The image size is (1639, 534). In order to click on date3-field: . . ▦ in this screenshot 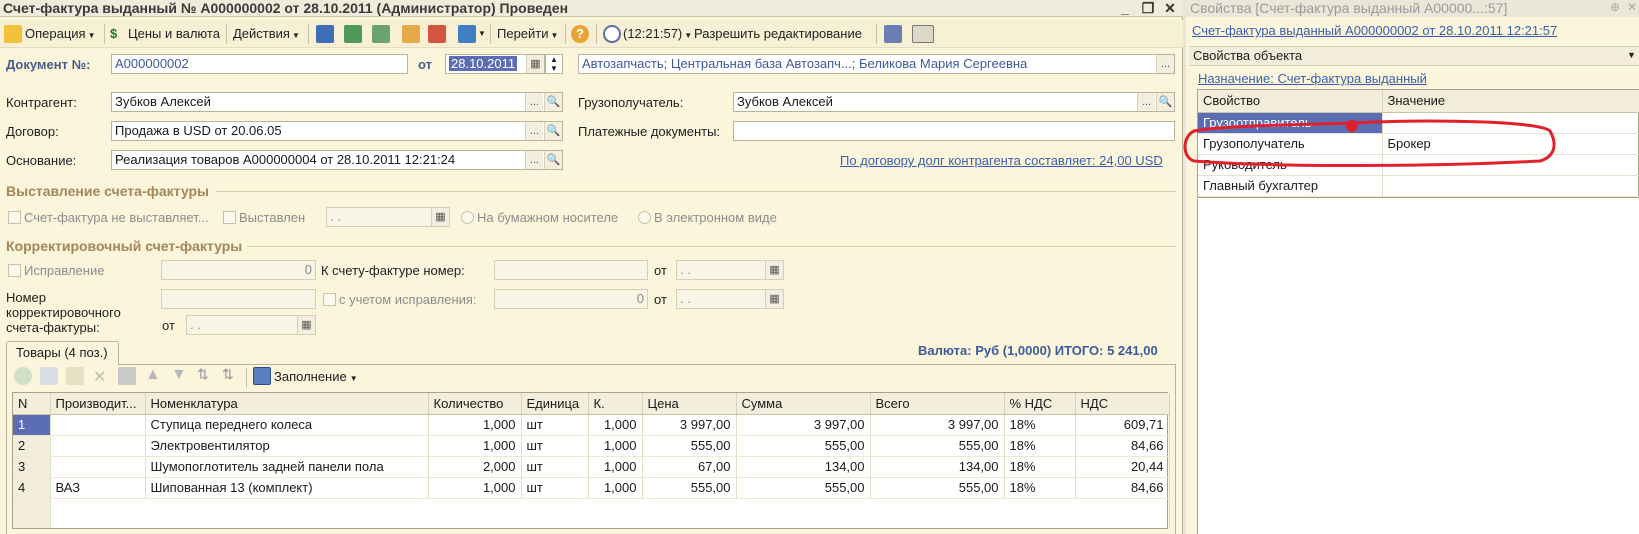, I will do `click(251, 325)`.